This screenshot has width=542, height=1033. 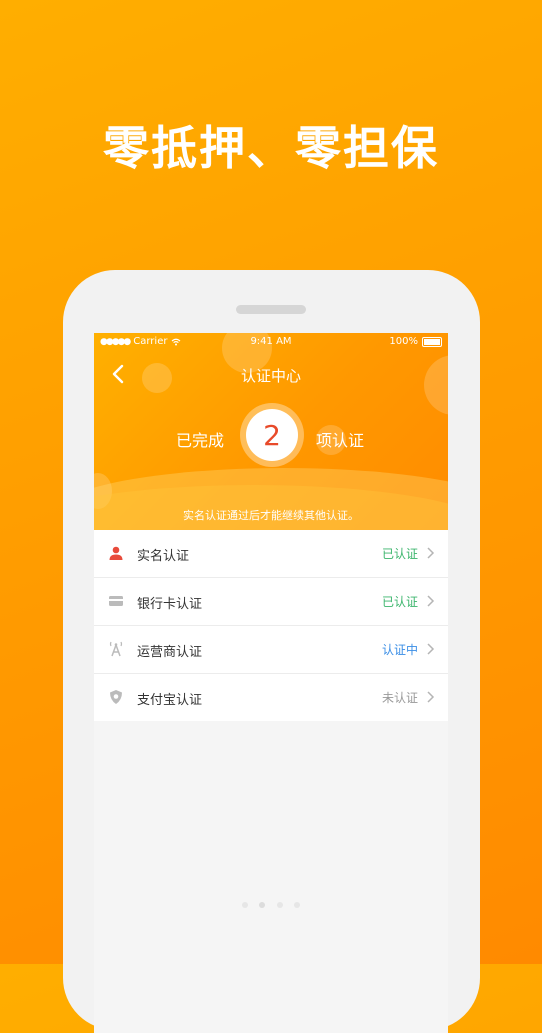 I want to click on list-item-carrier: 运营商认证 认证中, so click(x=271, y=650).